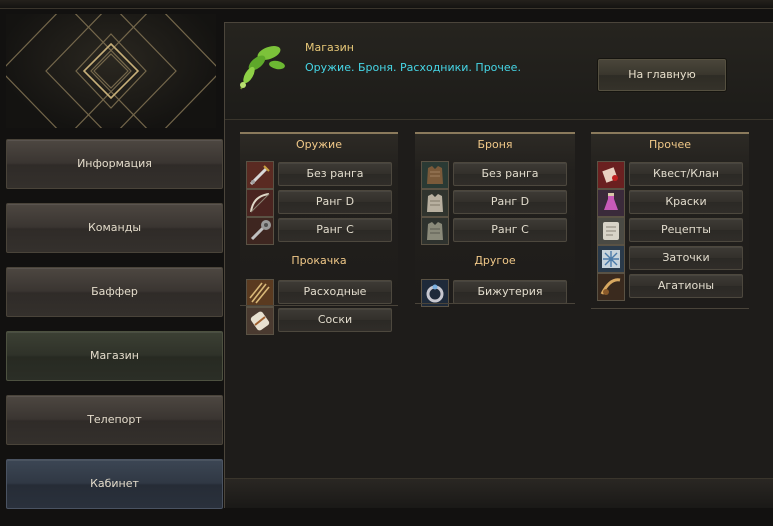 Image resolution: width=773 pixels, height=526 pixels. I want to click on list-item: Бижутерия, so click(496, 293).